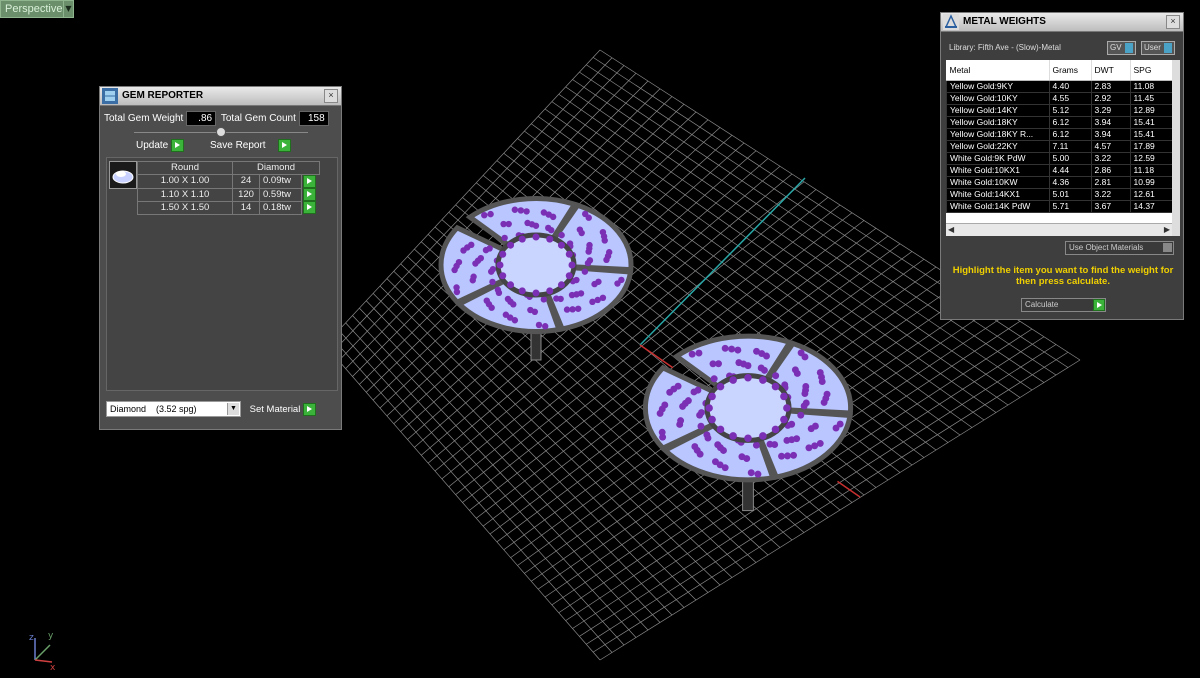 This screenshot has width=1200, height=678. I want to click on axis-label-z: z, so click(31, 638).